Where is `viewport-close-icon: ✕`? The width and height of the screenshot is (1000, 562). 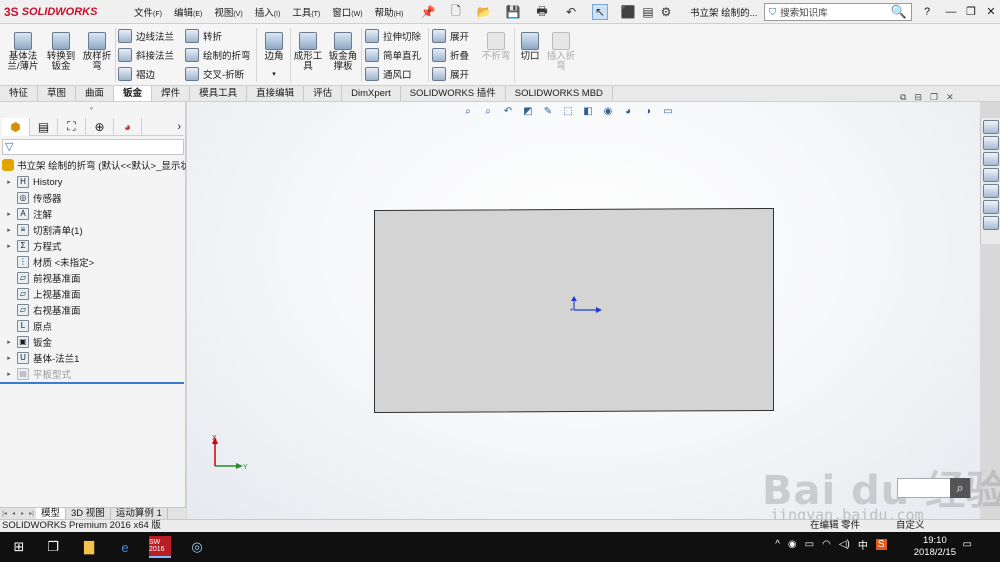
viewport-close-icon: ✕ is located at coordinates (950, 97).